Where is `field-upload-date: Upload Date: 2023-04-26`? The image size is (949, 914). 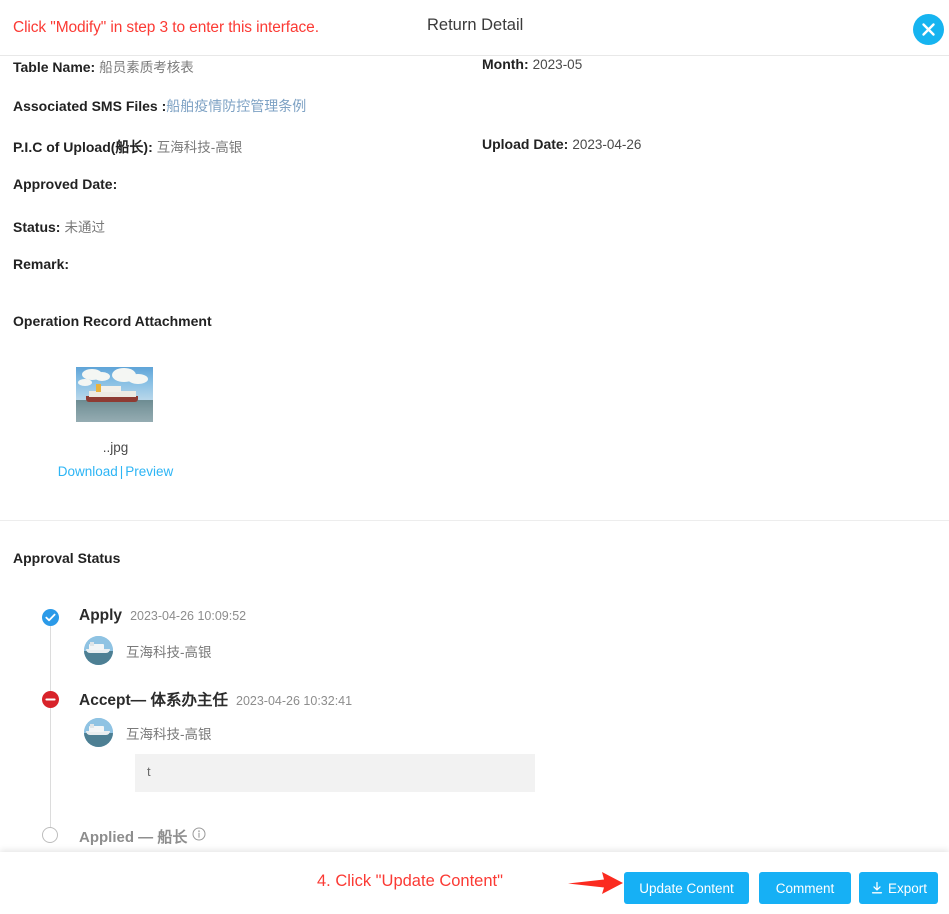
field-upload-date: Upload Date: 2023-04-26 is located at coordinates (561, 144).